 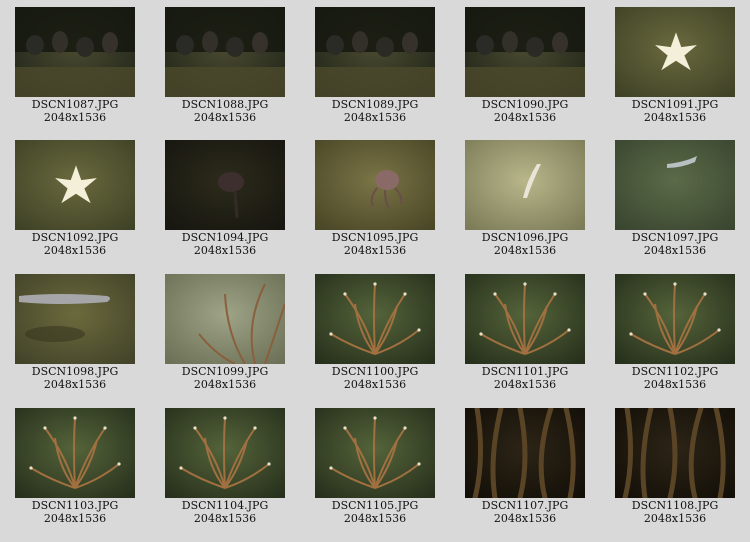 I want to click on thumbnail-caption: DSCN1104.JPG 2048x1536, so click(x=225, y=512).